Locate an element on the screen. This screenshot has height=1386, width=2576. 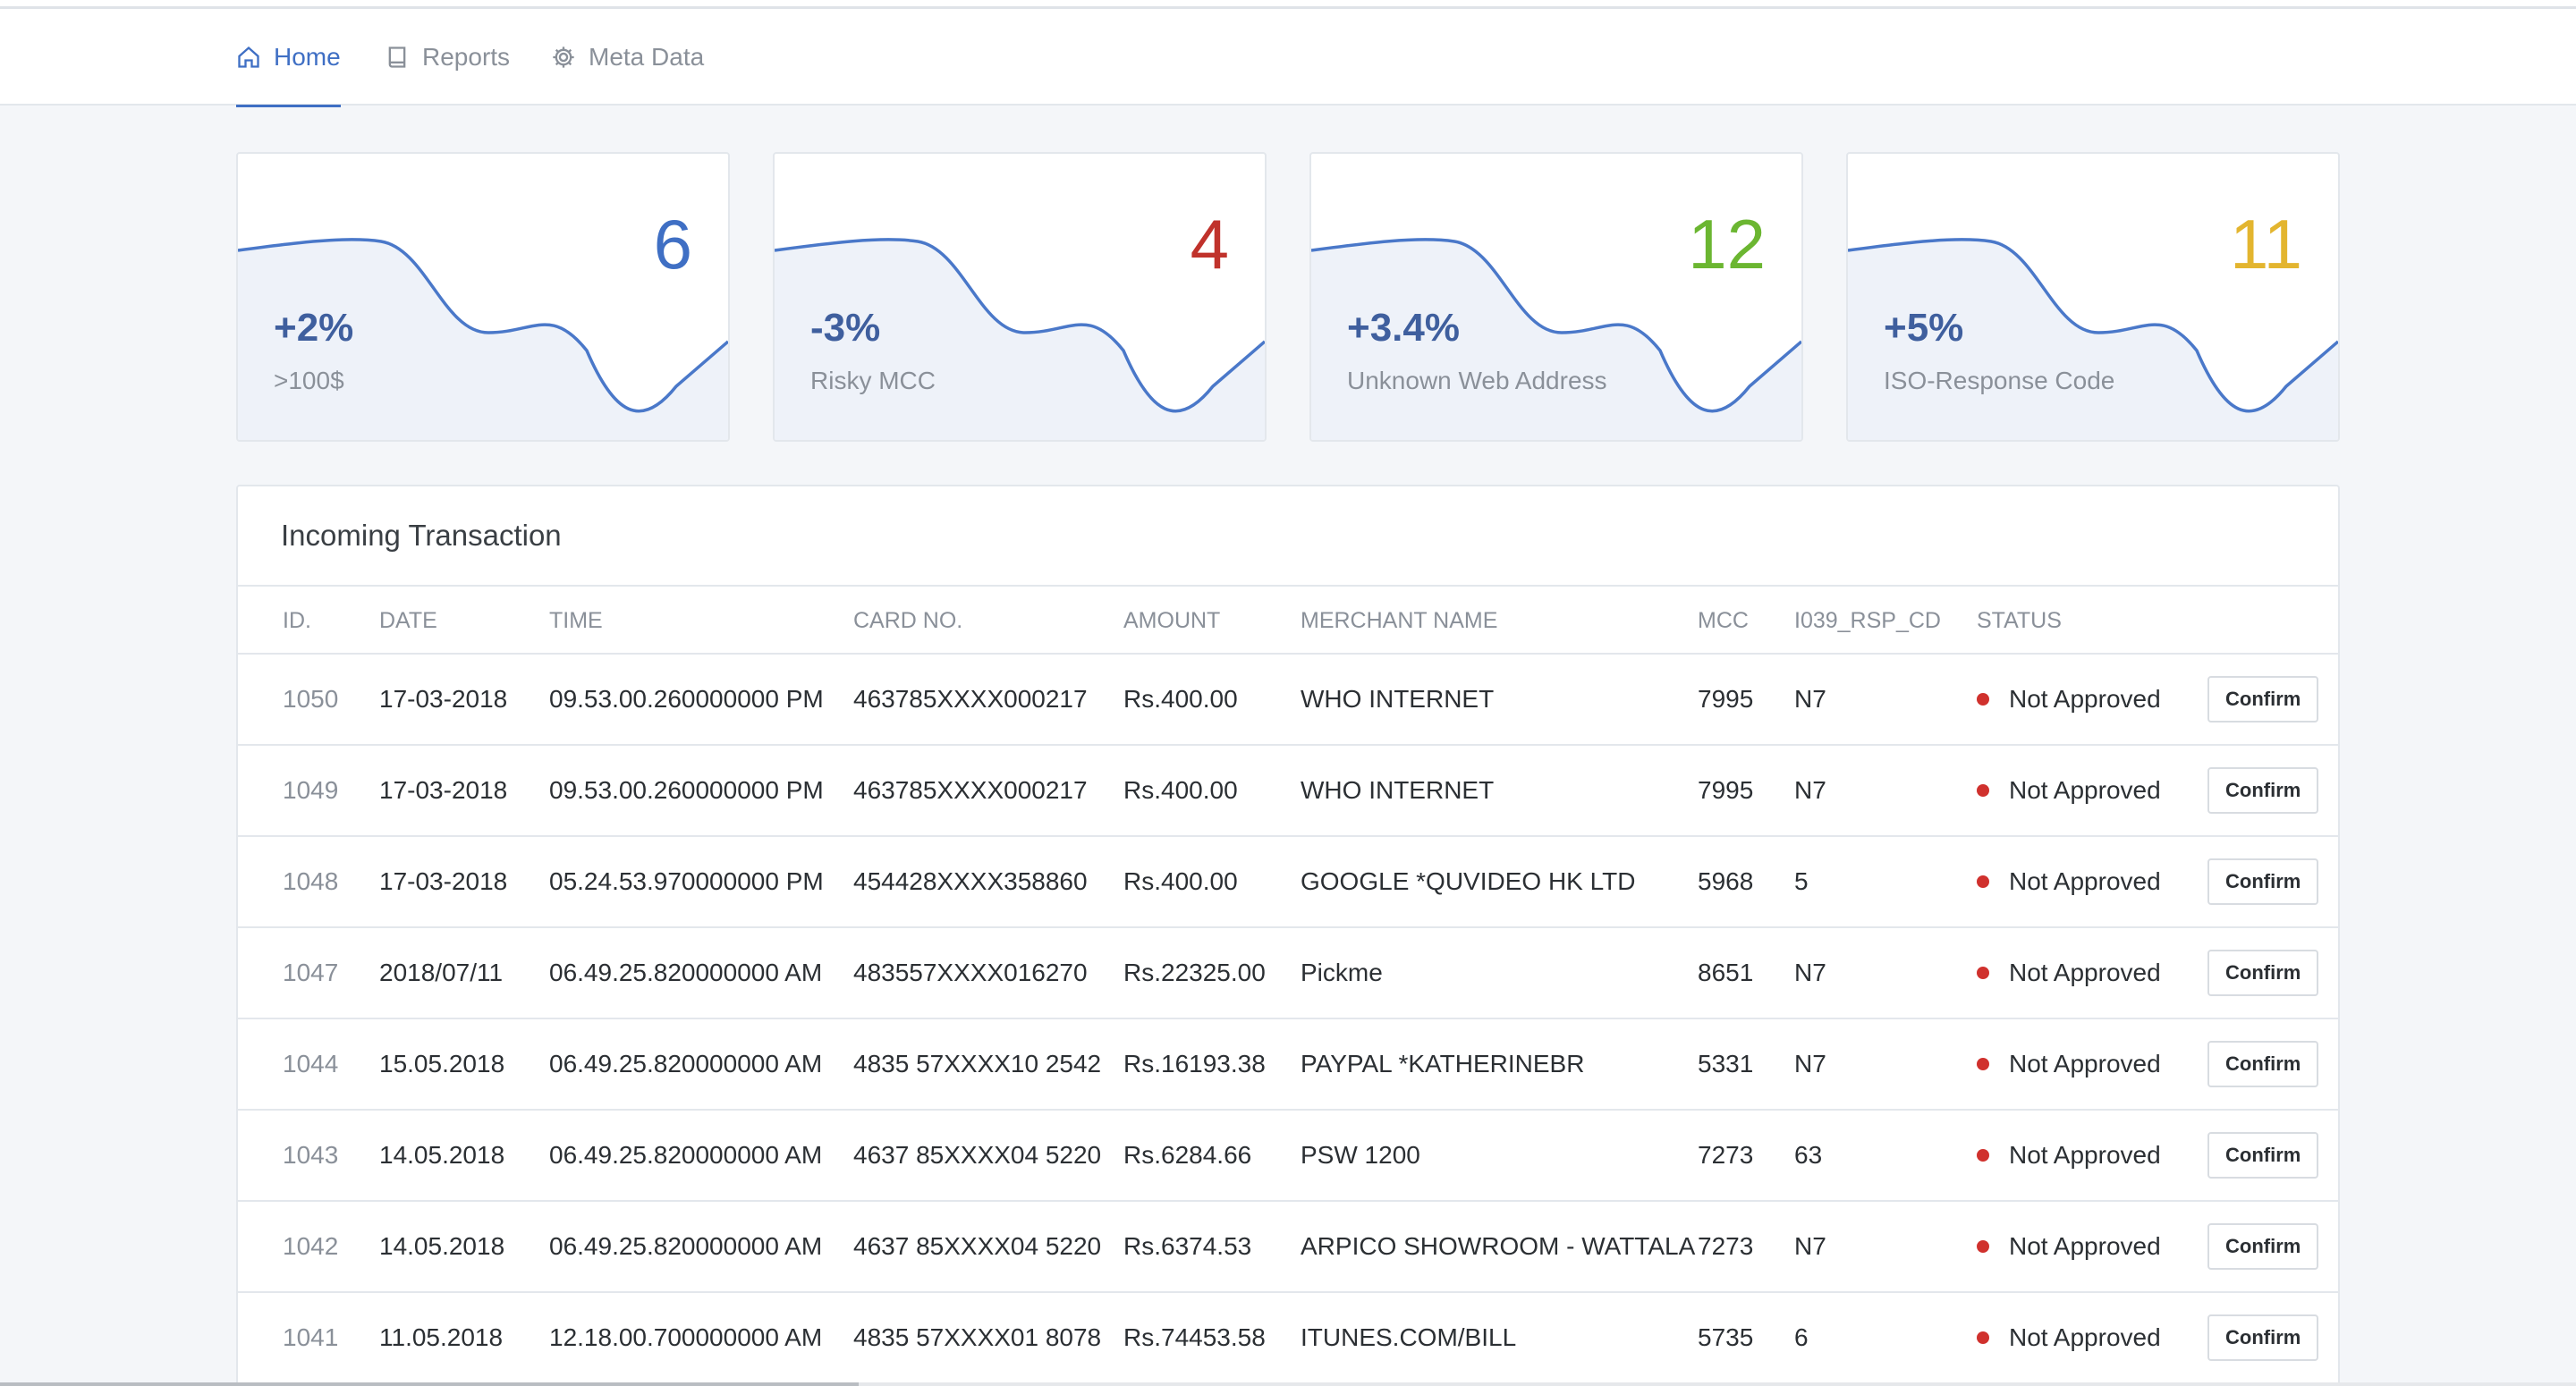
cell-card-no: 454428XXXX358860 is located at coordinates (970, 881).